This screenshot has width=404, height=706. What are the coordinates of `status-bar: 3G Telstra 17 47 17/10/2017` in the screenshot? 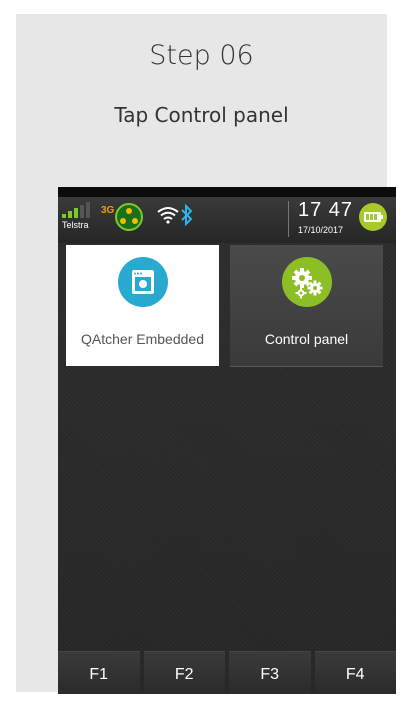 It's located at (227, 215).